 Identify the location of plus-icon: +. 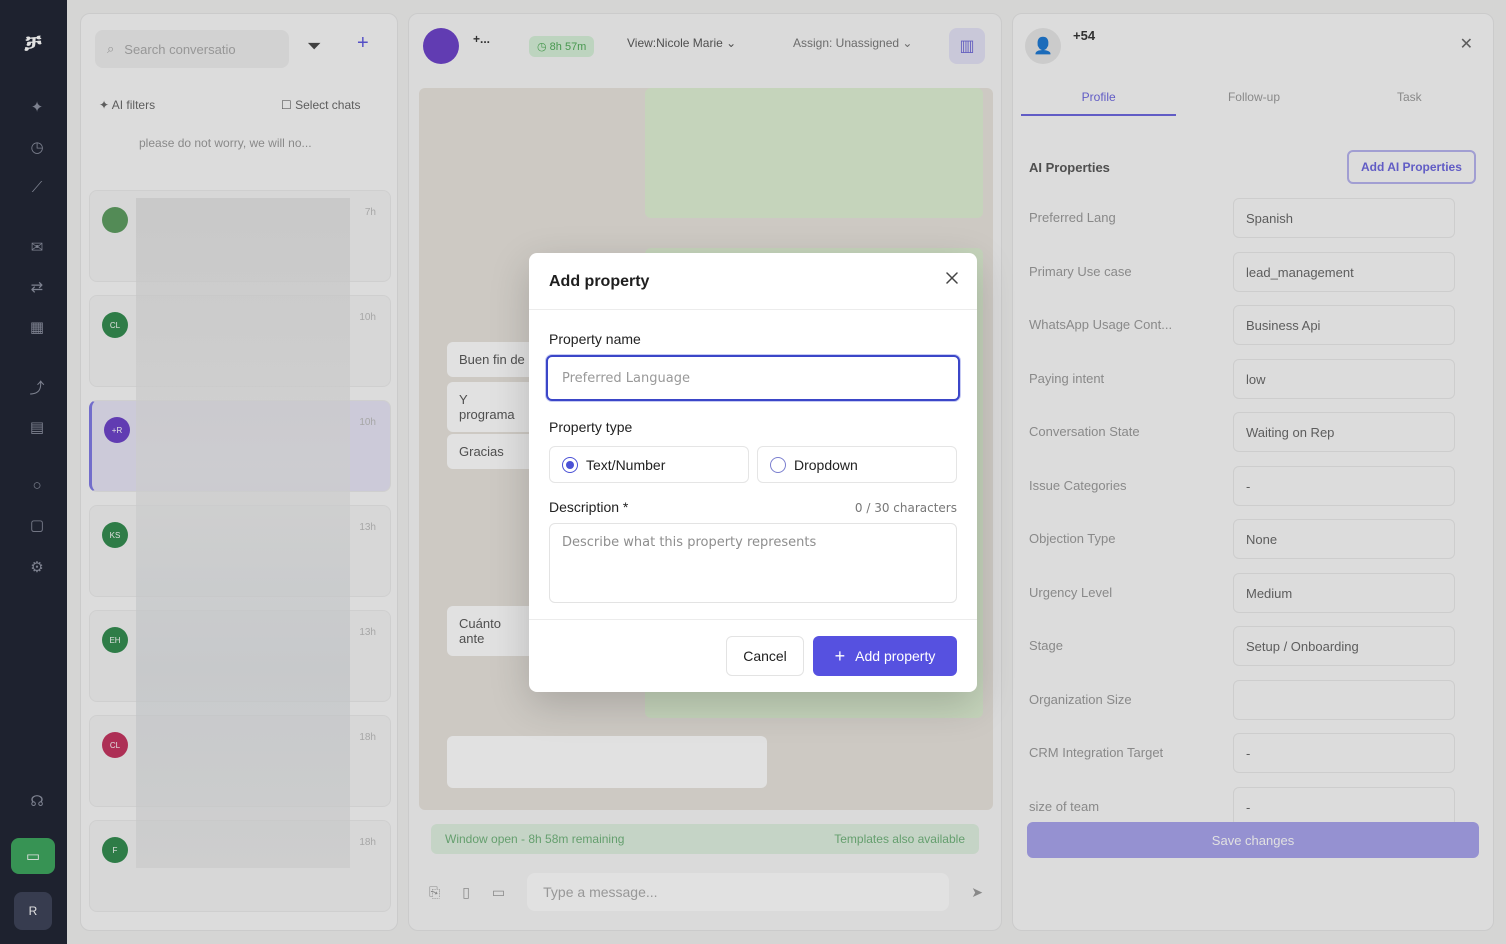
(840, 656).